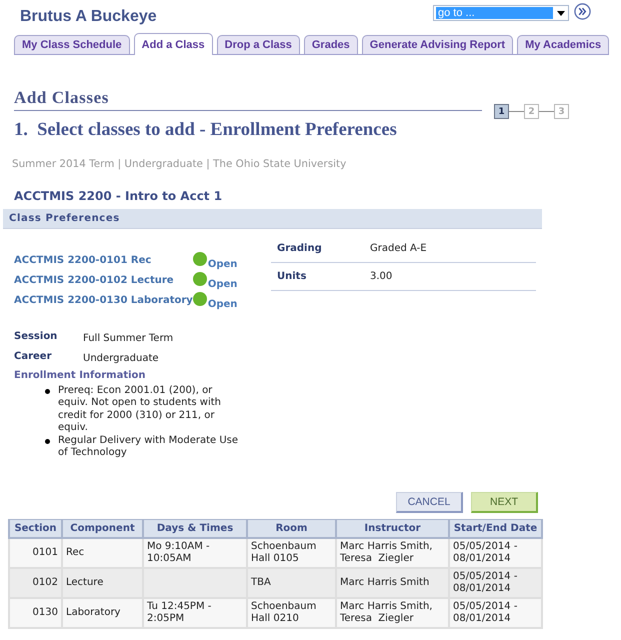  What do you see at coordinates (292, 276) in the screenshot?
I see `field-label: Units` at bounding box center [292, 276].